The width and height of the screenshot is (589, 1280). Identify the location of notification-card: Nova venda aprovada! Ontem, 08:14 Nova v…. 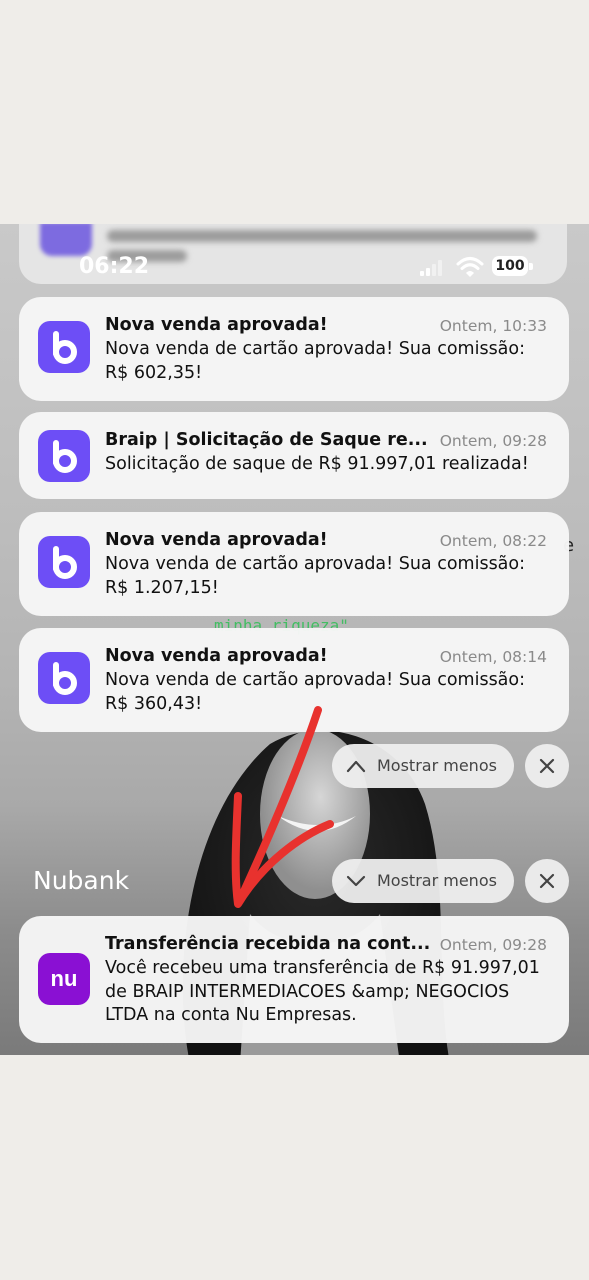
(294, 680).